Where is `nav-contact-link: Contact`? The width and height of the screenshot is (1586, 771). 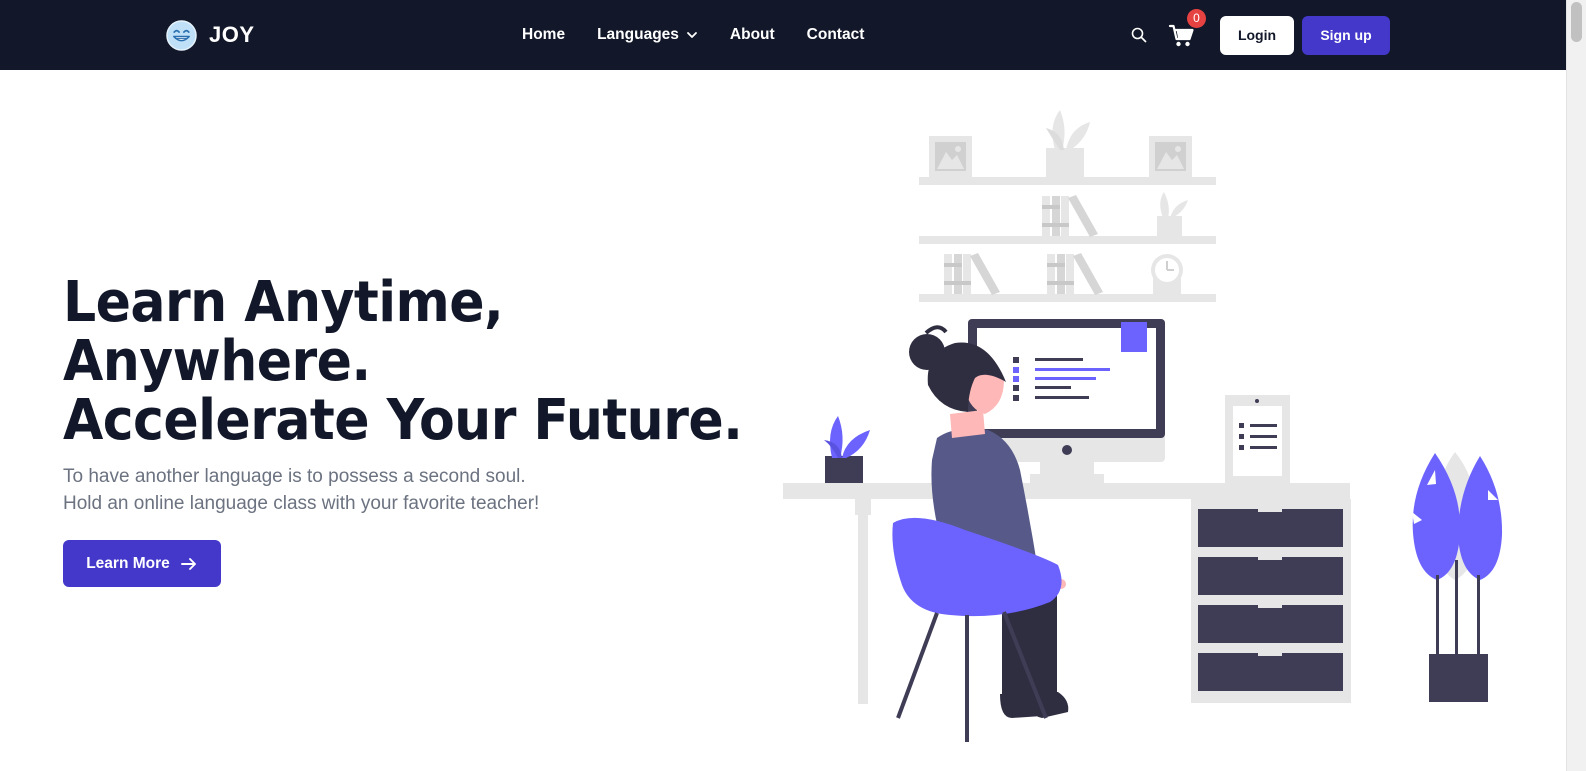
nav-contact-link: Contact is located at coordinates (836, 35).